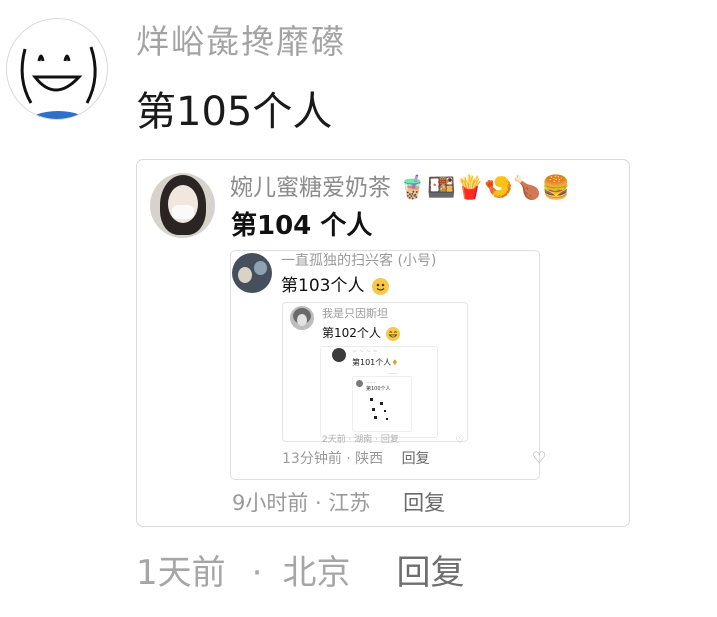 This screenshot has width=717, height=617. I want to click on nested-user-avatar, so click(252, 273).